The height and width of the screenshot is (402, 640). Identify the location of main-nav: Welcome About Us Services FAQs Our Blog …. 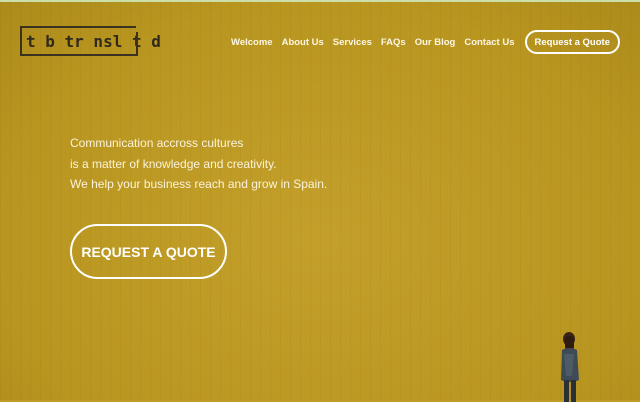
(421, 42).